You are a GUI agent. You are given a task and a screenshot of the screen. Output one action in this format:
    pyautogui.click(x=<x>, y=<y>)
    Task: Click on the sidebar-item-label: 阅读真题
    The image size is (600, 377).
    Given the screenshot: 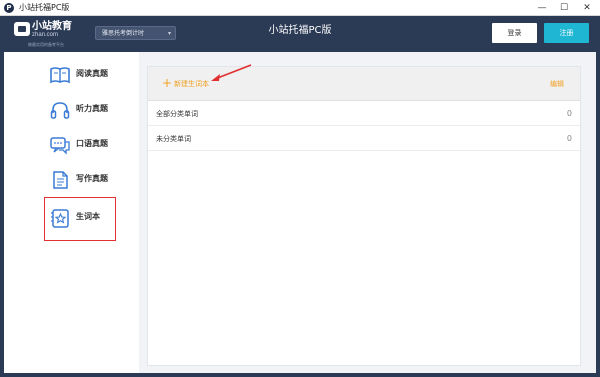 What is the action you would take?
    pyautogui.click(x=92, y=73)
    